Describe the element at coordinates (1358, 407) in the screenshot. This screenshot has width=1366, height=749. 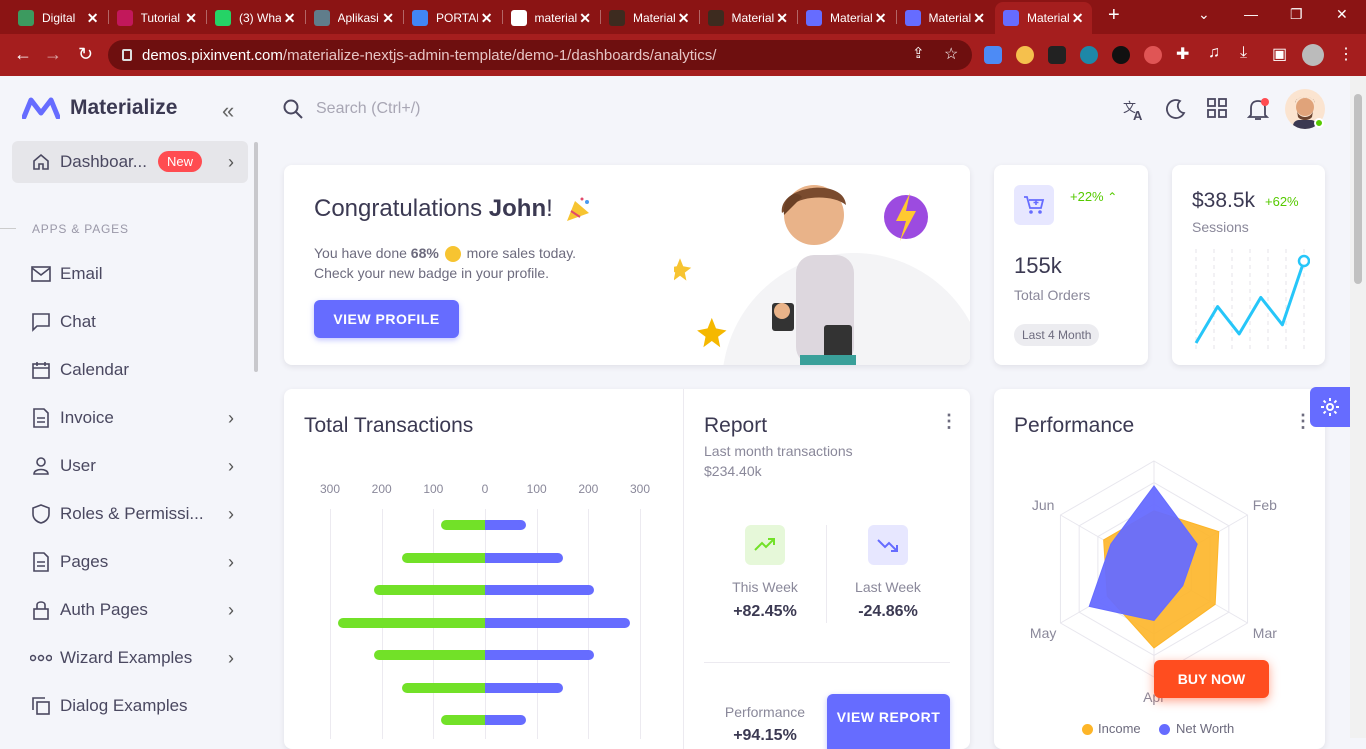
I see `page-scrollbar` at that location.